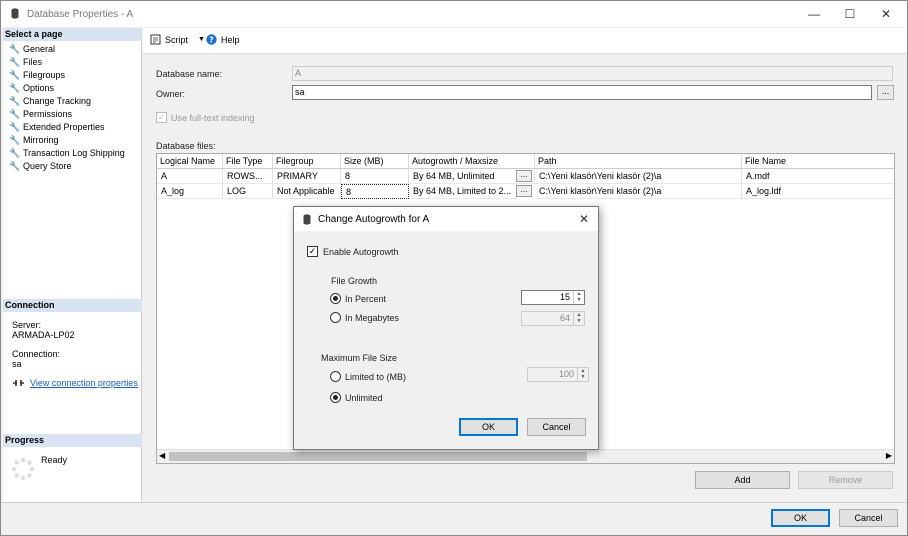 This screenshot has height=536, width=908. I want to click on dialog-close-icon: ✕, so click(584, 219).